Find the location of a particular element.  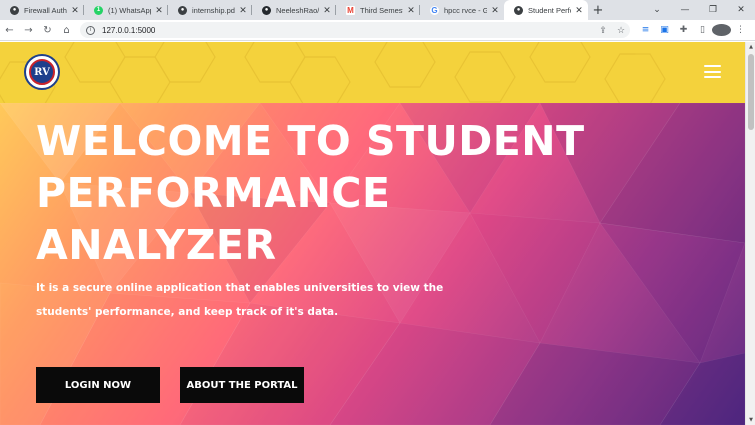

tab-whatsapp: 1 (1) WhatsApp ✕ is located at coordinates (126, 10).